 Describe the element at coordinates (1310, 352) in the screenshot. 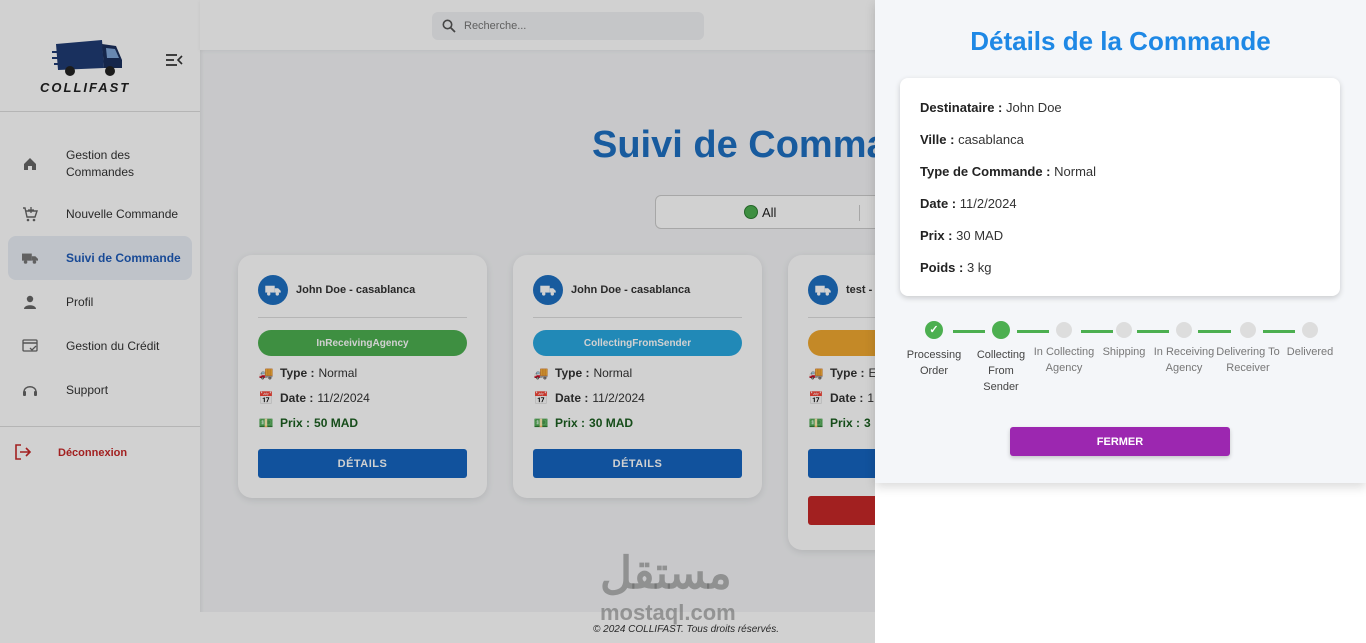

I see `step-label: Delivered` at that location.